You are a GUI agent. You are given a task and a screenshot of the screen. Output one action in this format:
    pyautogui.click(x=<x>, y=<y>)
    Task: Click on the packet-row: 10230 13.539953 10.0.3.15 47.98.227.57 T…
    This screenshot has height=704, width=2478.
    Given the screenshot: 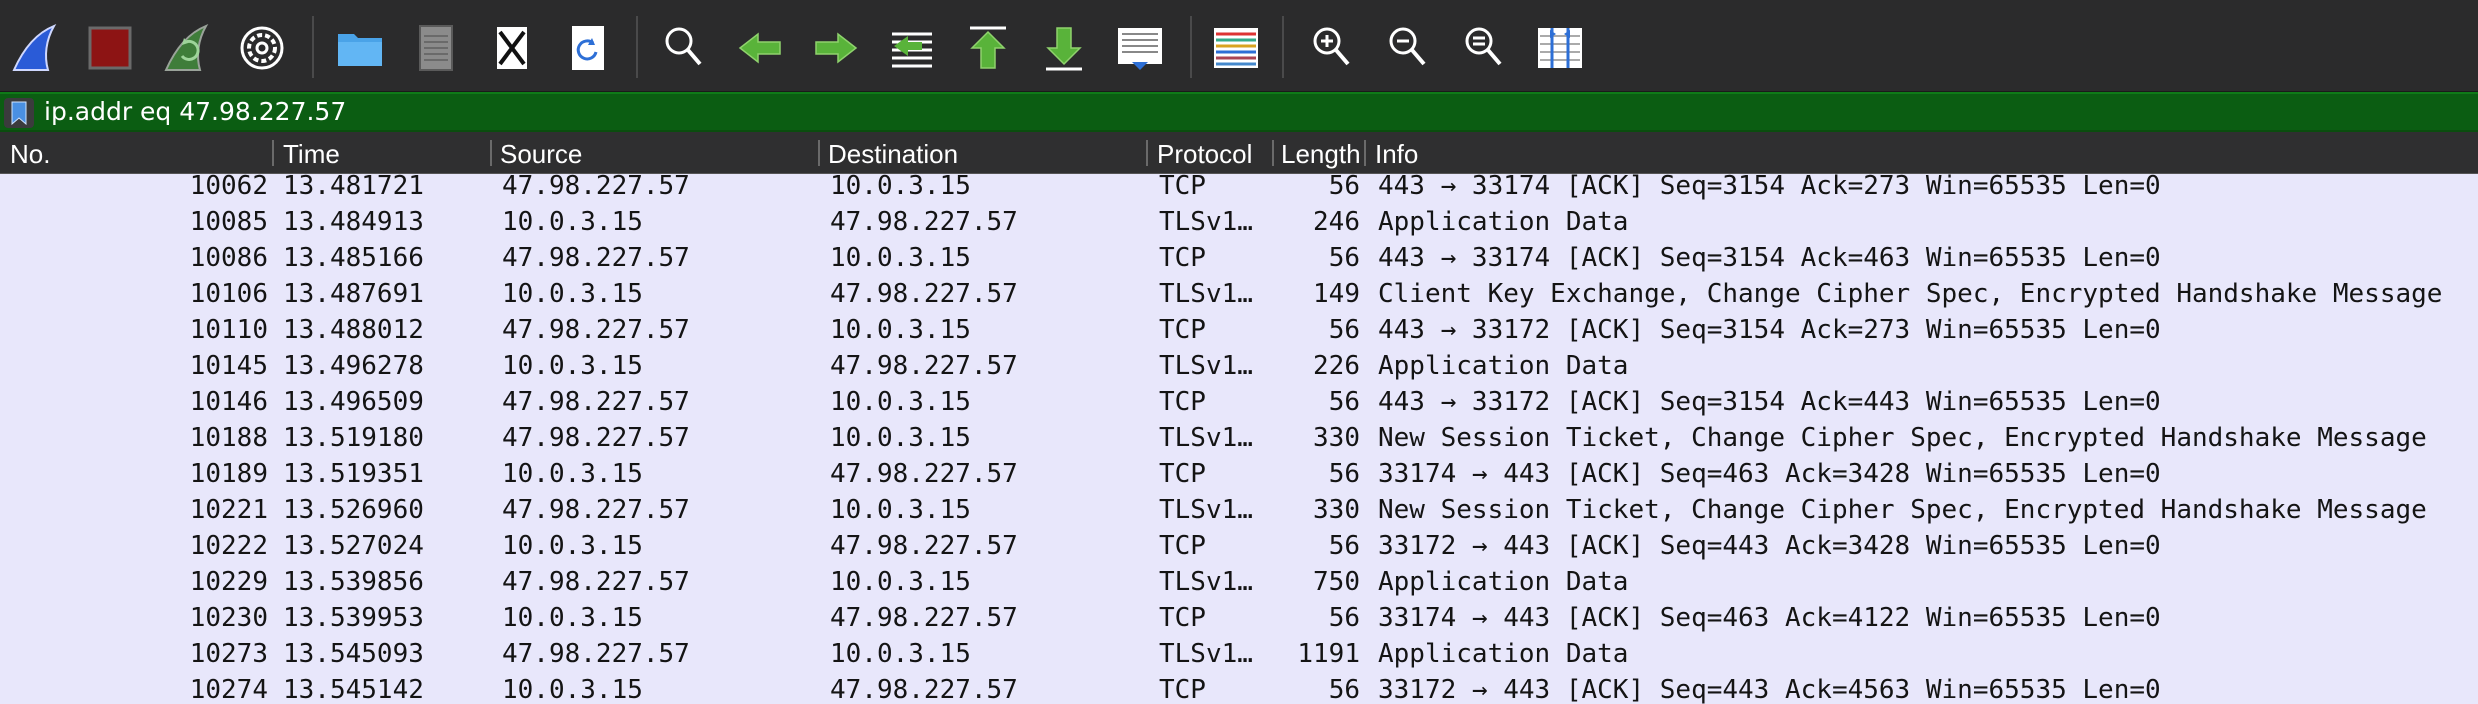 What is the action you would take?
    pyautogui.click(x=1239, y=618)
    